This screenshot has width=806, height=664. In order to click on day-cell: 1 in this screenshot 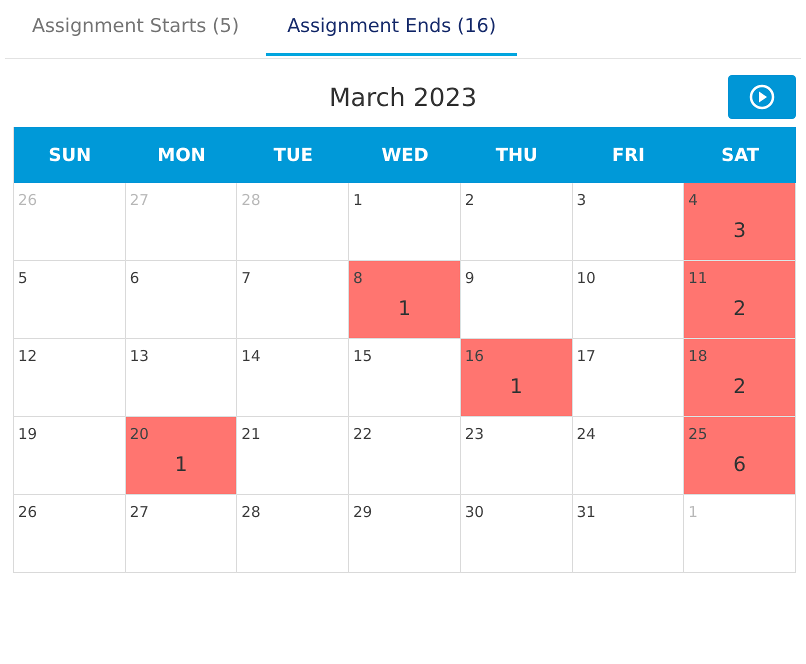, I will do `click(405, 222)`.